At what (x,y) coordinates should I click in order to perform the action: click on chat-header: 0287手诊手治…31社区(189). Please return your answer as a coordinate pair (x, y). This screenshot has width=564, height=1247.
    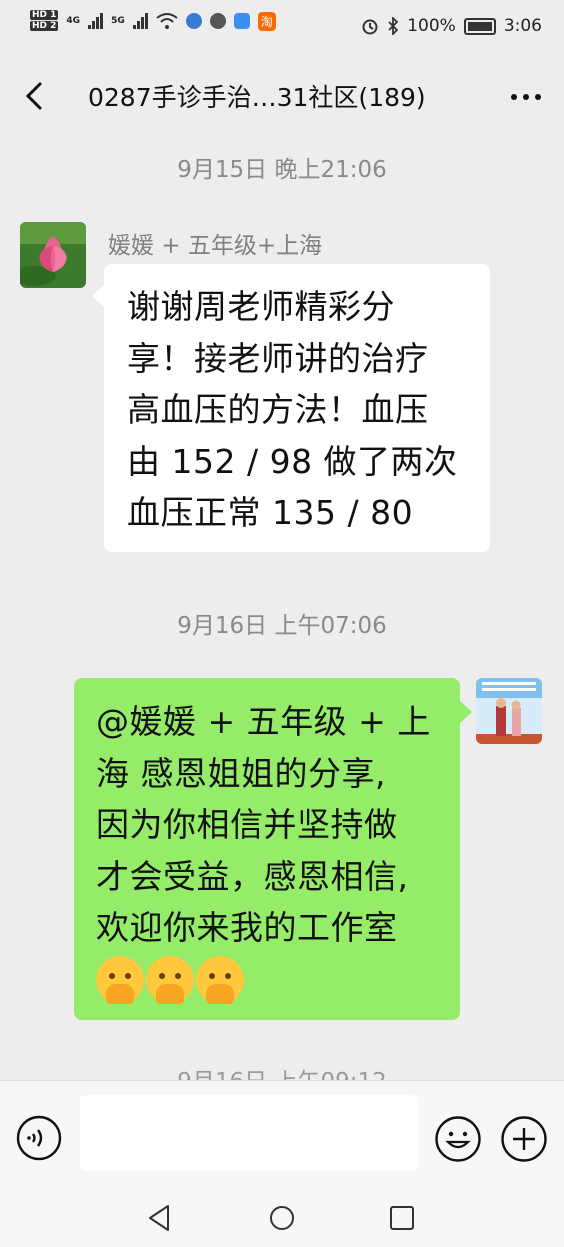
    Looking at the image, I should click on (282, 96).